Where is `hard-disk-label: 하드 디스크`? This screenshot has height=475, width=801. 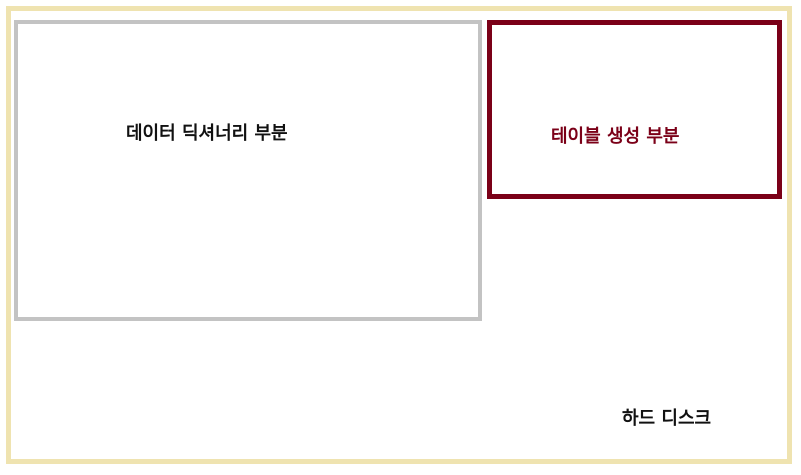
hard-disk-label: 하드 디스크 is located at coordinates (667, 418).